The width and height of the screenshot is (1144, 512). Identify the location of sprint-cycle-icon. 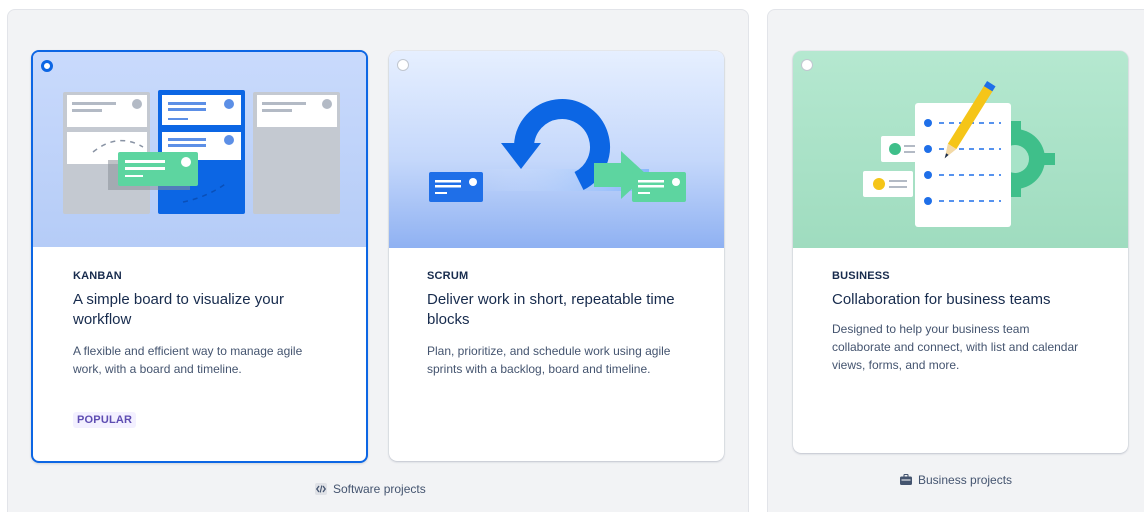
(557, 150).